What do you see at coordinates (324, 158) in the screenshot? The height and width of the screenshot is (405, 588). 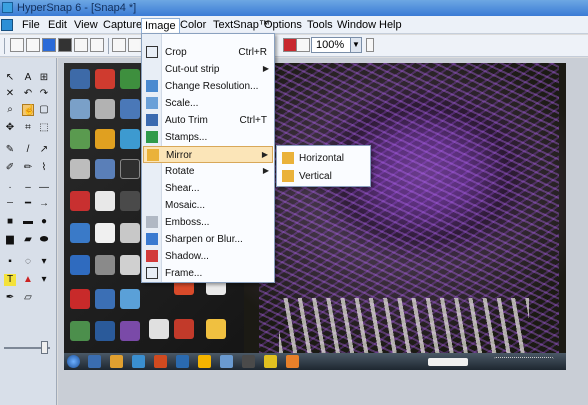 I see `submenu-item-horizontal: Horizontal` at bounding box center [324, 158].